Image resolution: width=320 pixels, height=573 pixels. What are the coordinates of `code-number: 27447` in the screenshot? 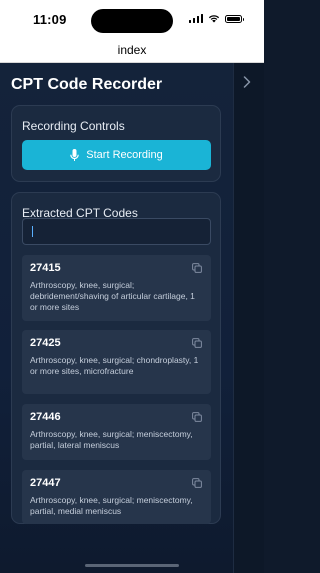 It's located at (45, 483).